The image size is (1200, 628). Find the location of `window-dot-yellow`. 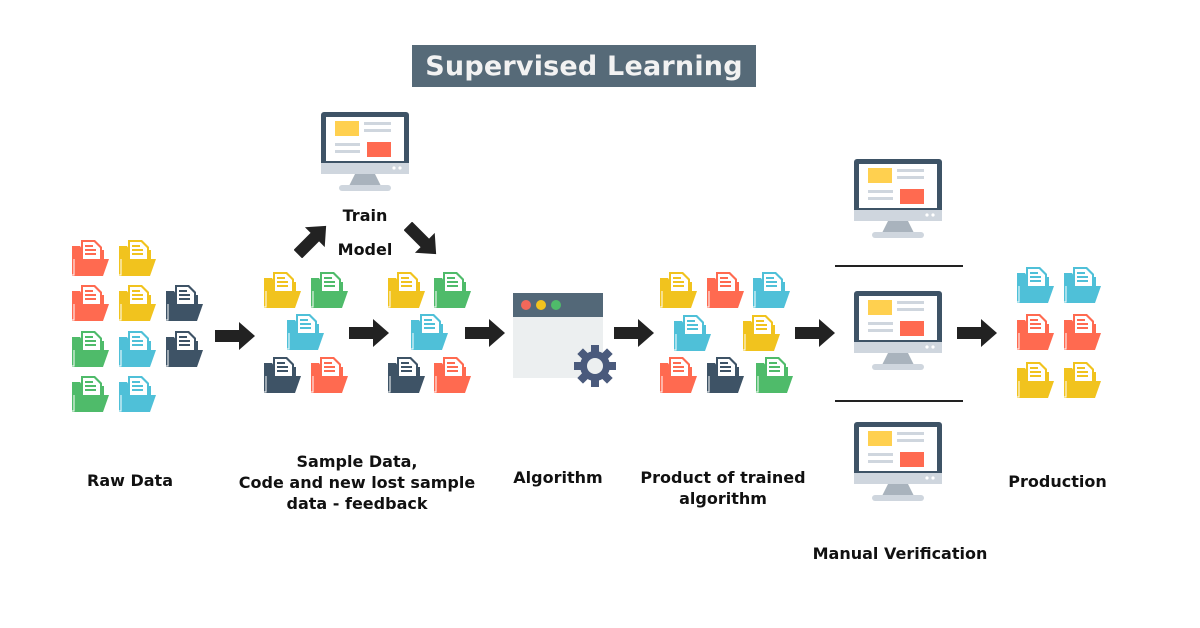

window-dot-yellow is located at coordinates (541, 305).